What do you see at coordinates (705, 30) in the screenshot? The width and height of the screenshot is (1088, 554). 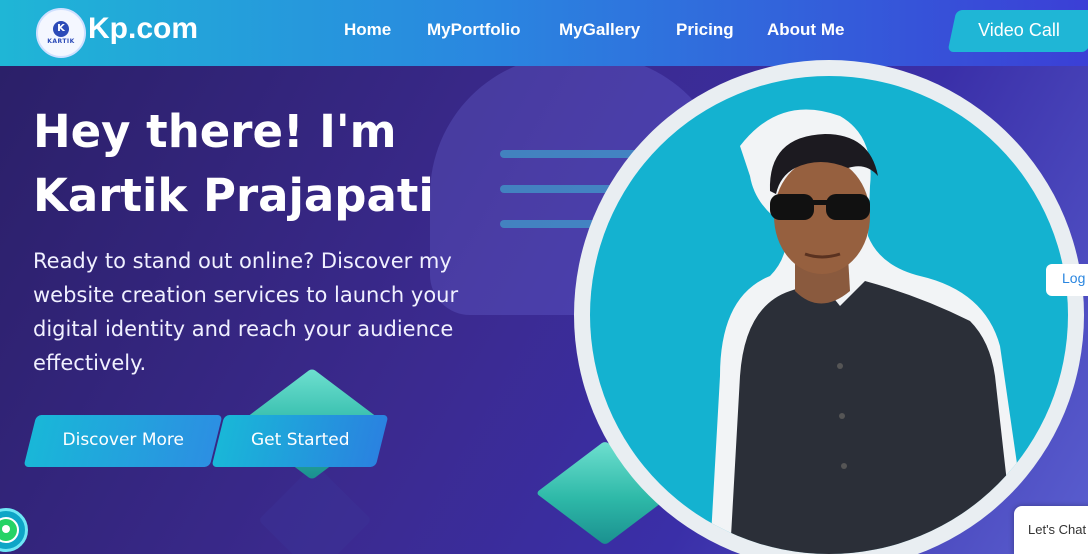 I see `nav-pricing: Pricing` at bounding box center [705, 30].